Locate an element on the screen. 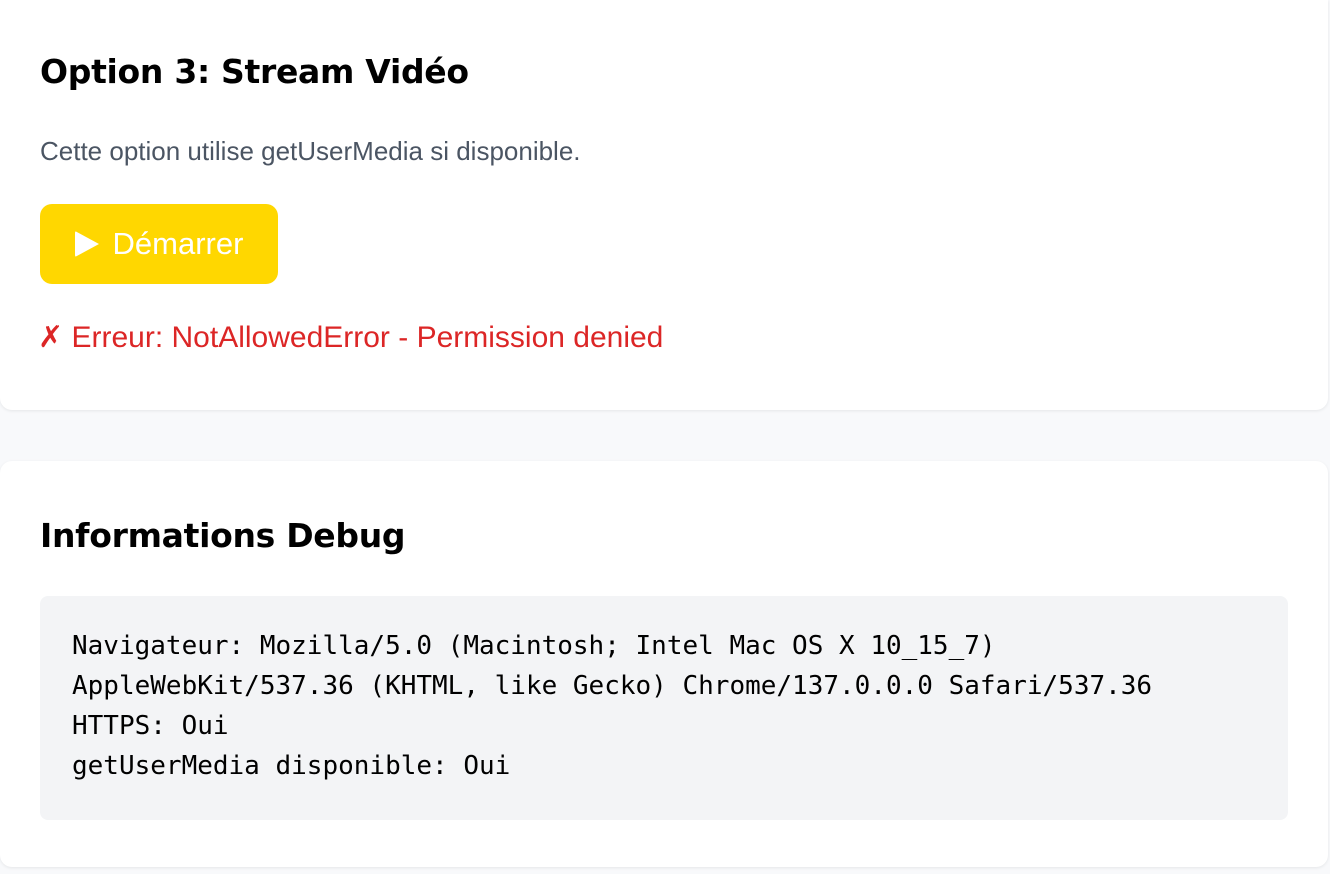  start-button: Démarrer is located at coordinates (159, 244).